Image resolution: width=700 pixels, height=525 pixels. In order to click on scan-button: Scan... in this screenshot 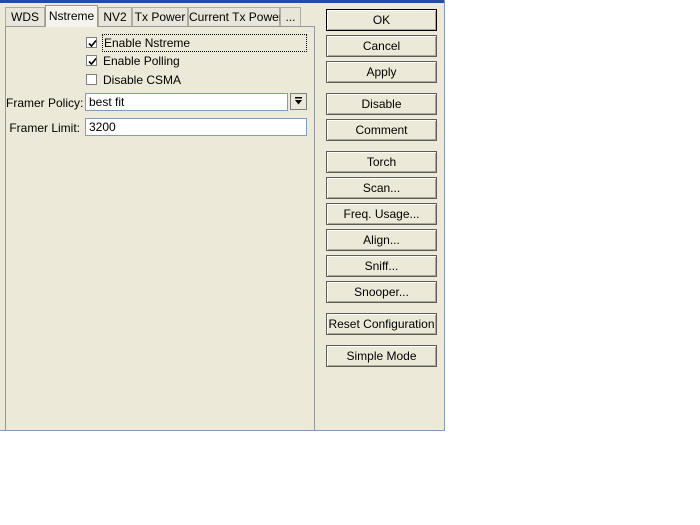, I will do `click(381, 188)`.